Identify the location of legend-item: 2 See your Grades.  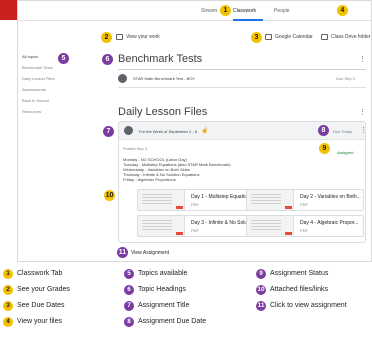
(36, 290).